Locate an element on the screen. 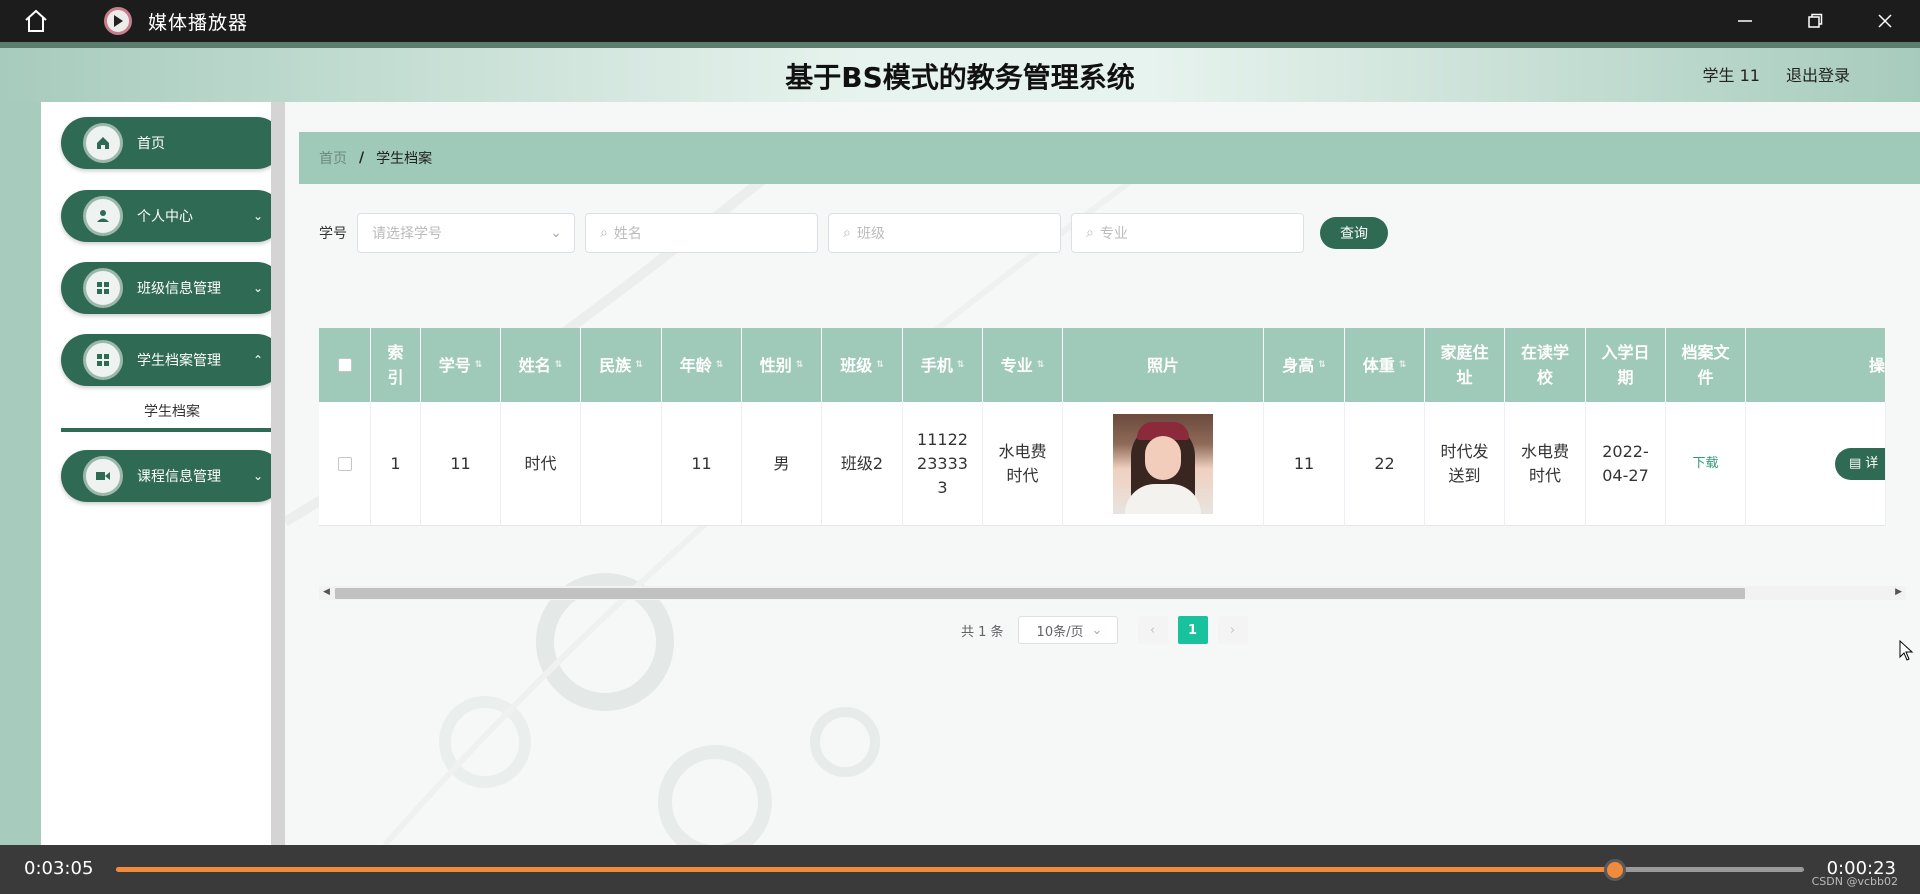 This screenshot has width=1920, height=894. col-class: 班级 ⇅ is located at coordinates (862, 365).